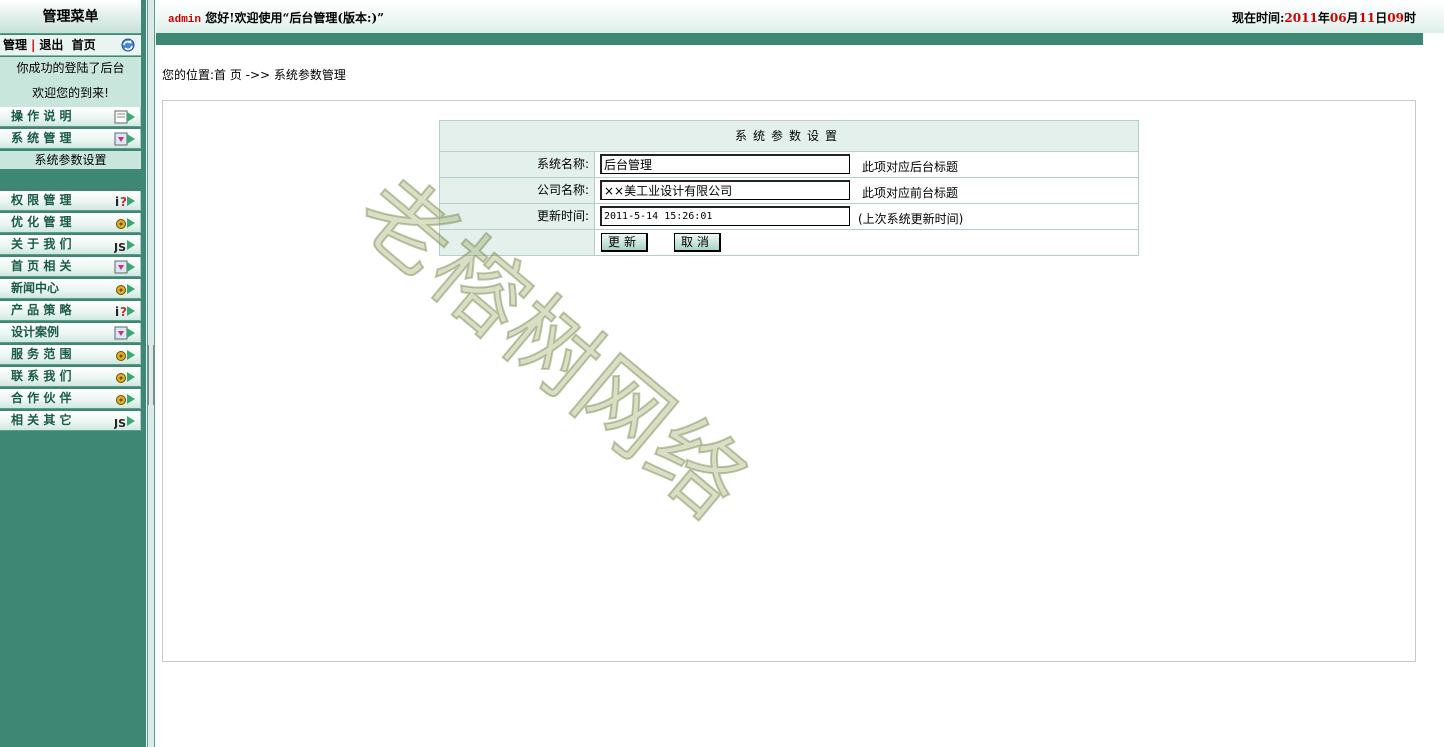  I want to click on menu-item-contact: 联 系 我 们, so click(70, 377).